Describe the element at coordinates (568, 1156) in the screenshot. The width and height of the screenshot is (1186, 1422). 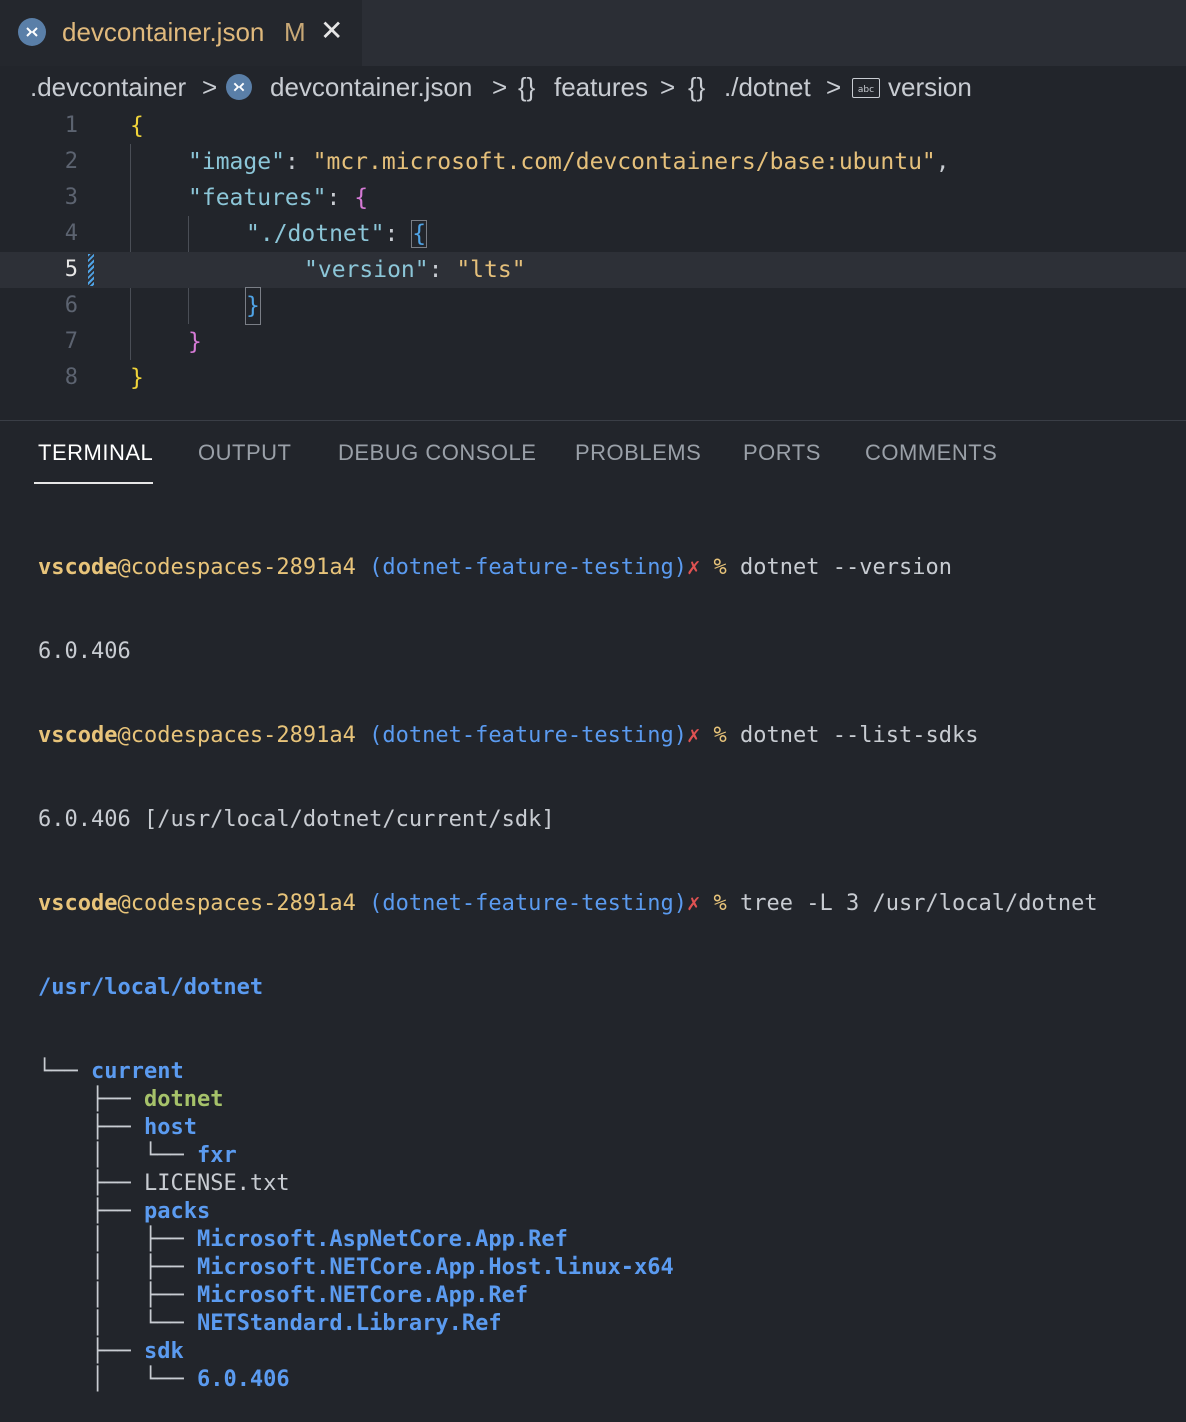
I see `tree-line: │ └── fxr` at that location.